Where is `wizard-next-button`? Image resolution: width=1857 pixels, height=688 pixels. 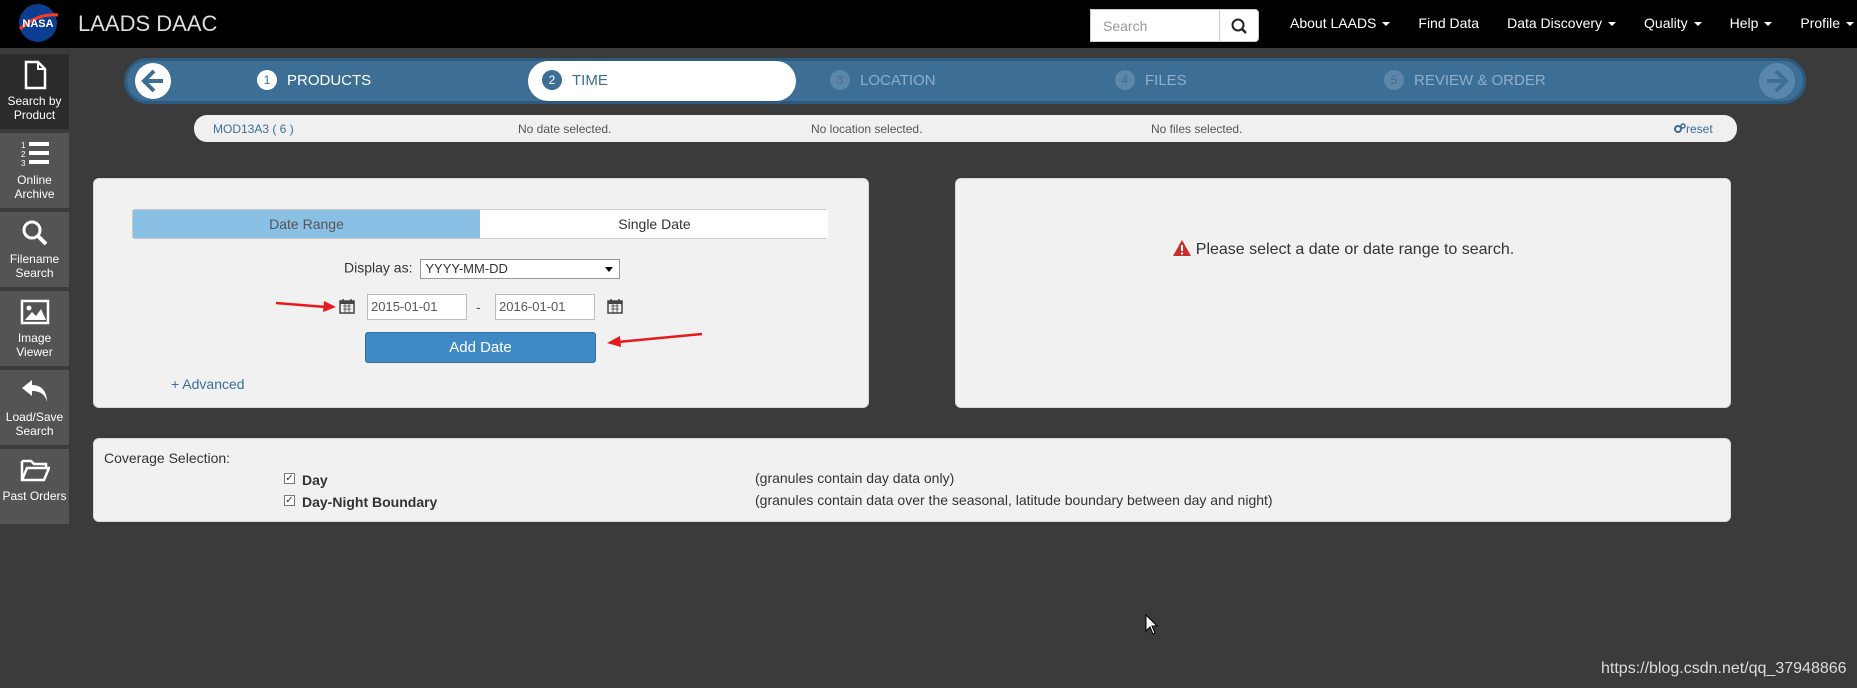 wizard-next-button is located at coordinates (1777, 81).